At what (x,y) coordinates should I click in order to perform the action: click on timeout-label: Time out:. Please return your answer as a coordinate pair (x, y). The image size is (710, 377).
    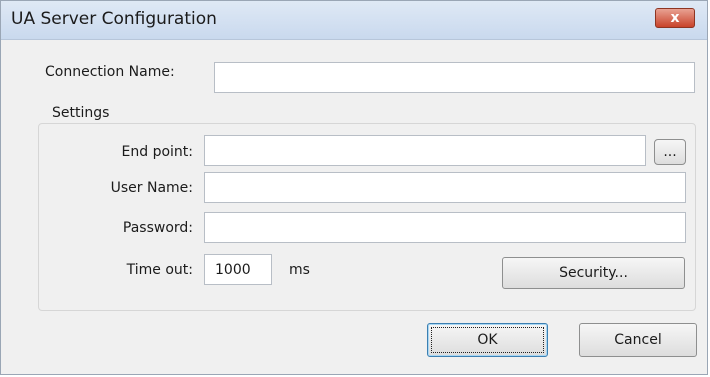
    Looking at the image, I should click on (159, 270).